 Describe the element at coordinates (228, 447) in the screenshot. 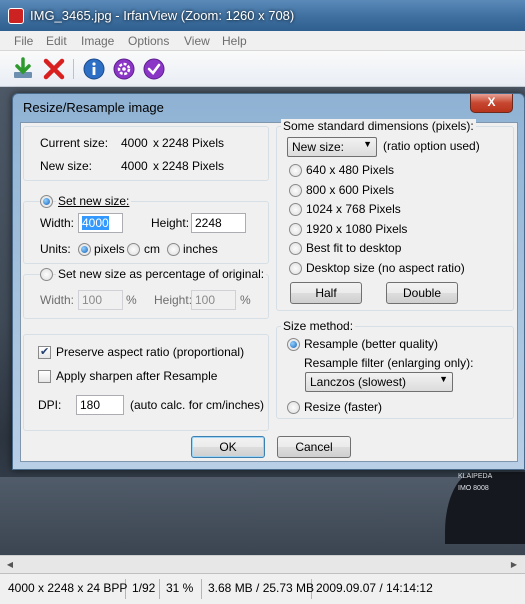

I see `ok-button: OK` at that location.